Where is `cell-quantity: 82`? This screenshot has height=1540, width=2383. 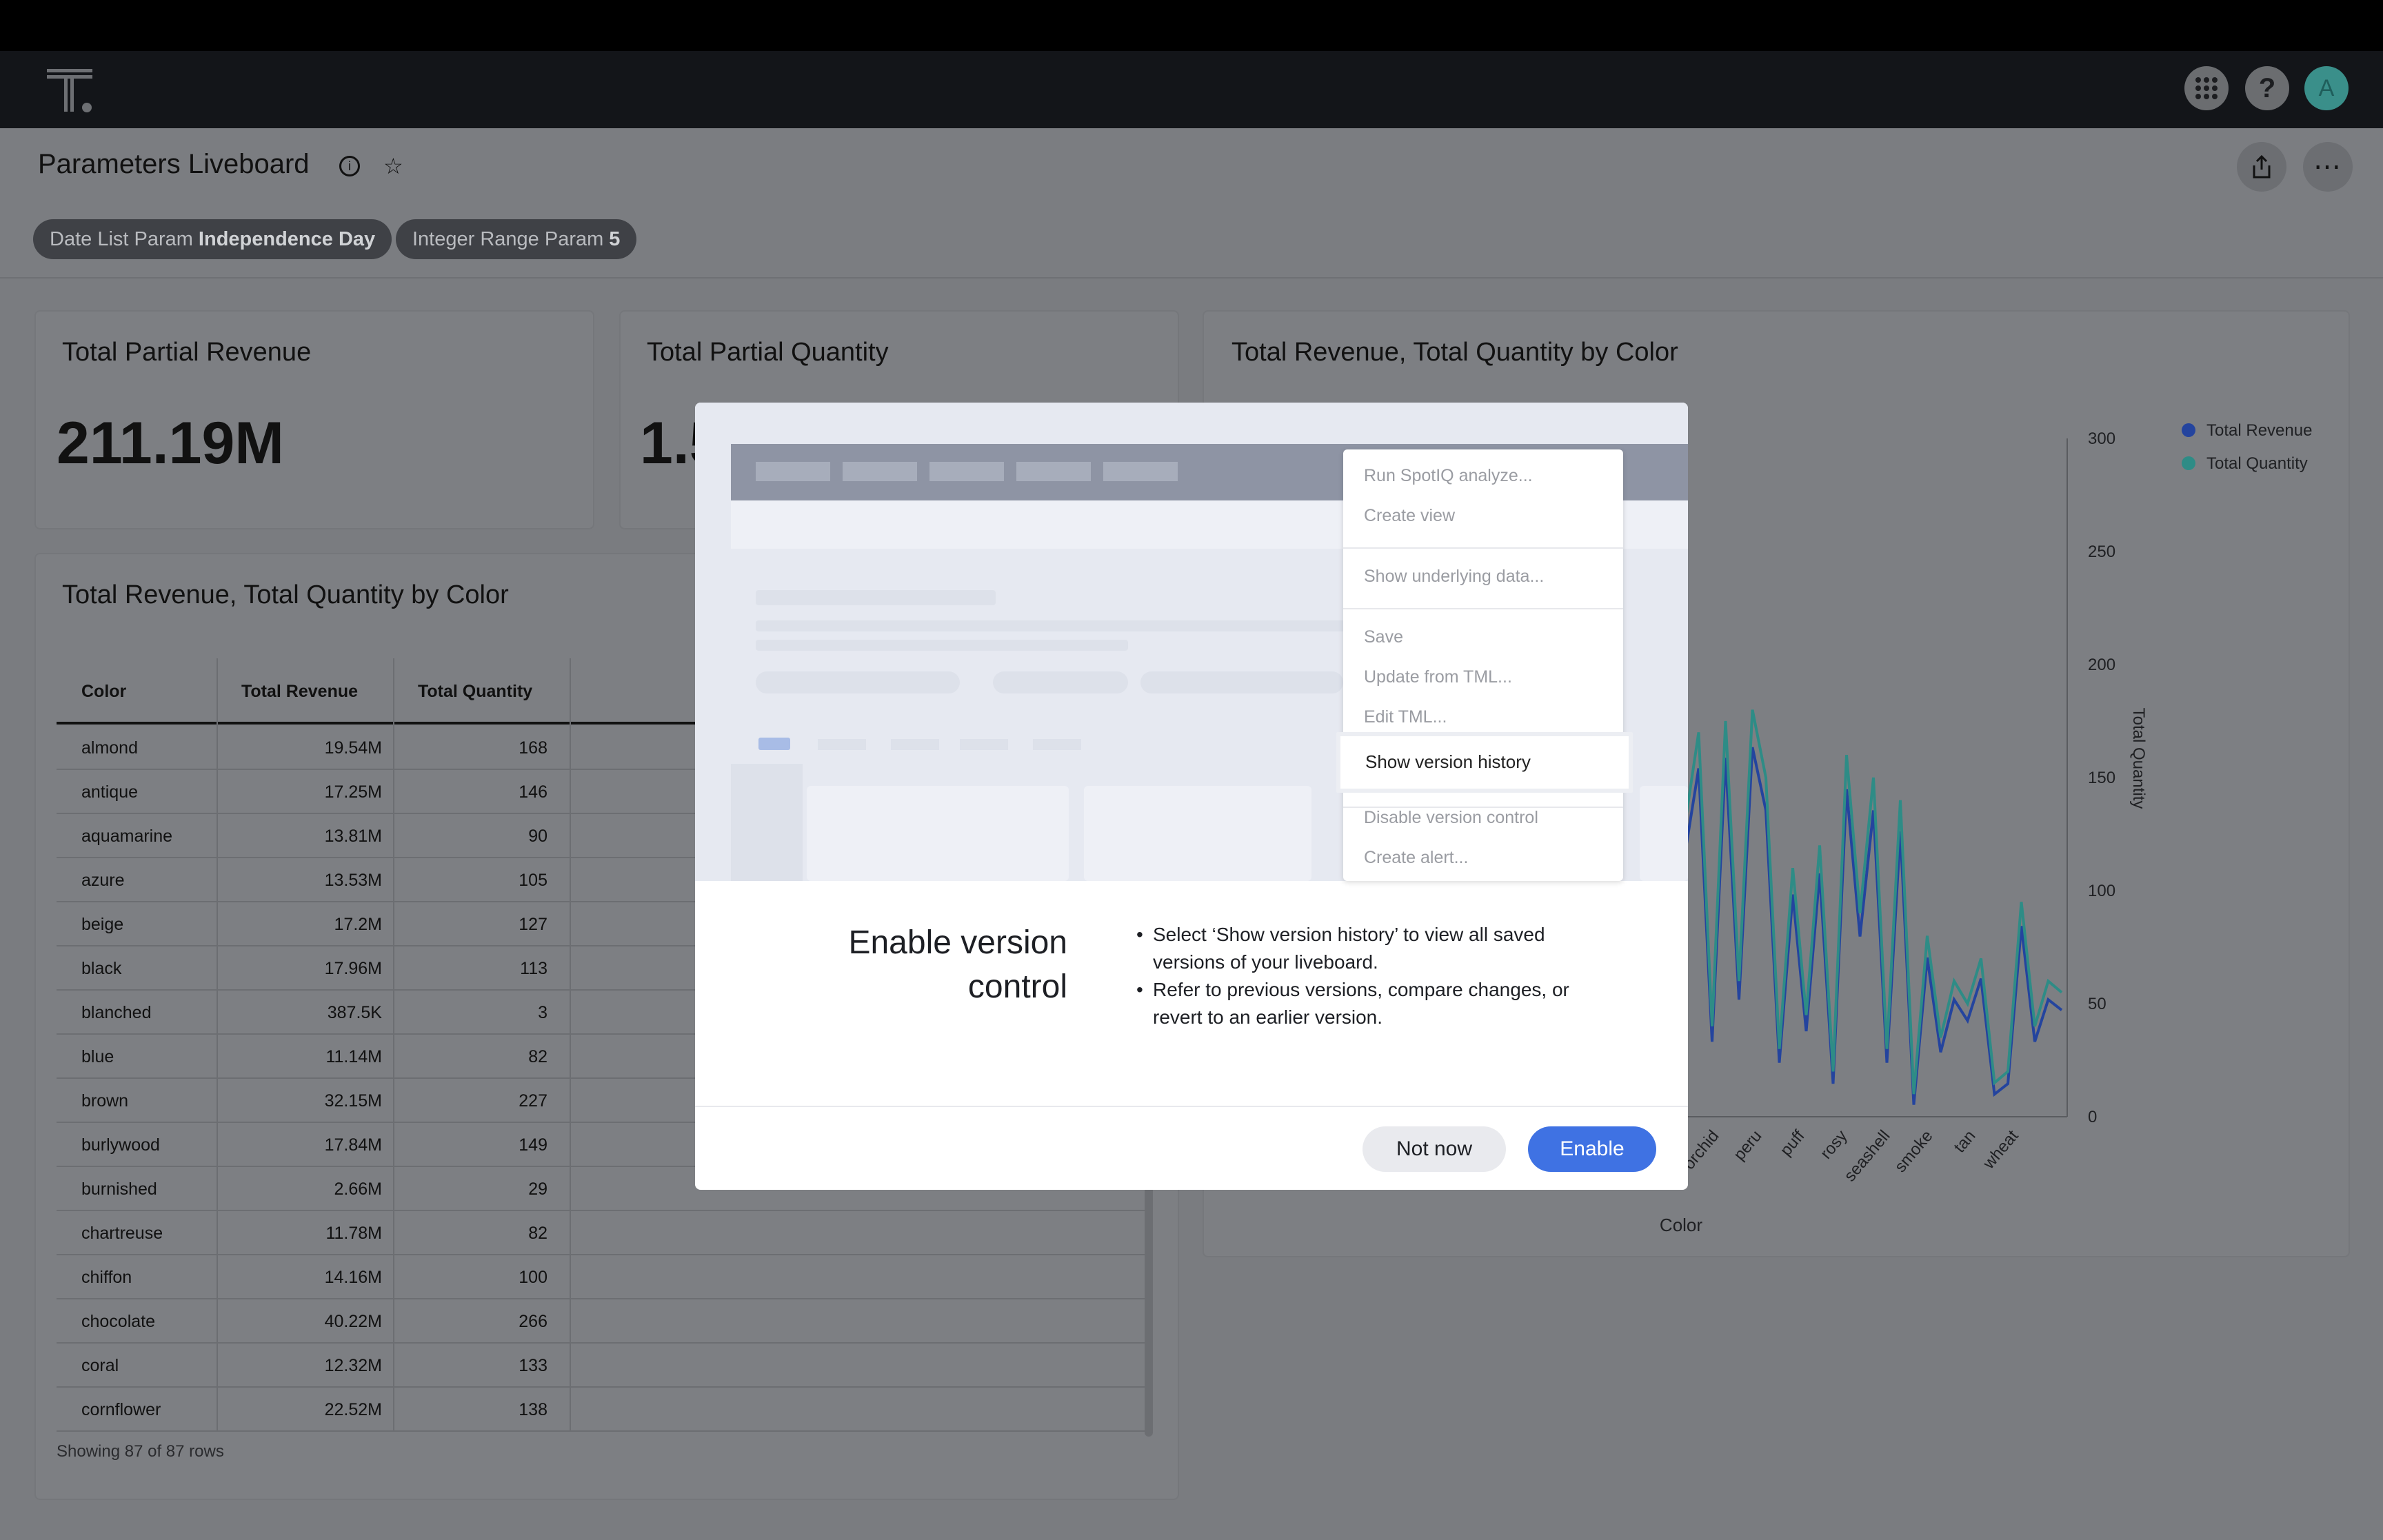
cell-quantity: 82 is located at coordinates (537, 1056).